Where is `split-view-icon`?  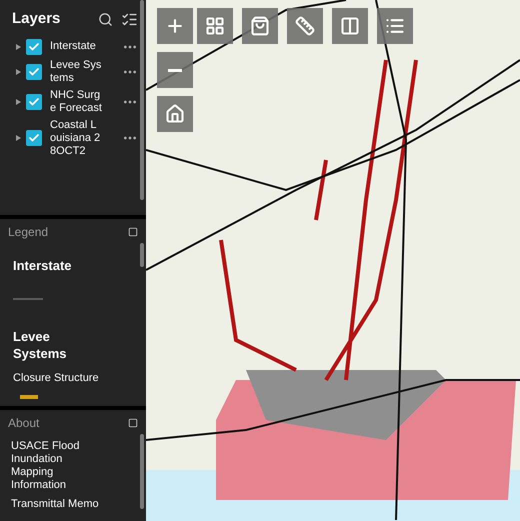 split-view-icon is located at coordinates (350, 26).